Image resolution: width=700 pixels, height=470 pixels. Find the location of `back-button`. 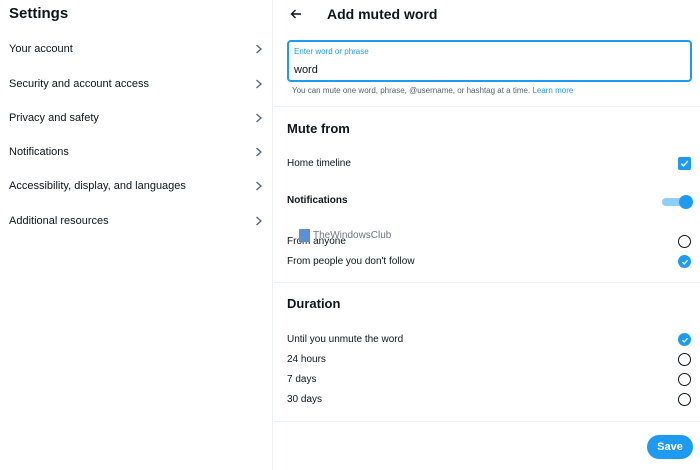

back-button is located at coordinates (296, 14).